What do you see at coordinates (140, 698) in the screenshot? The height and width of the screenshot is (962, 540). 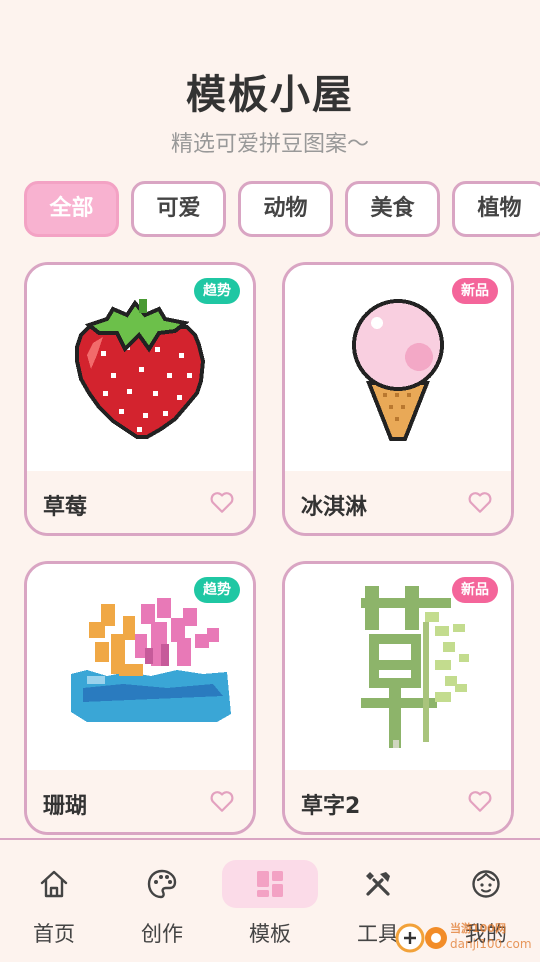 I see `template-card-coral: 趋势 珊瑚` at bounding box center [140, 698].